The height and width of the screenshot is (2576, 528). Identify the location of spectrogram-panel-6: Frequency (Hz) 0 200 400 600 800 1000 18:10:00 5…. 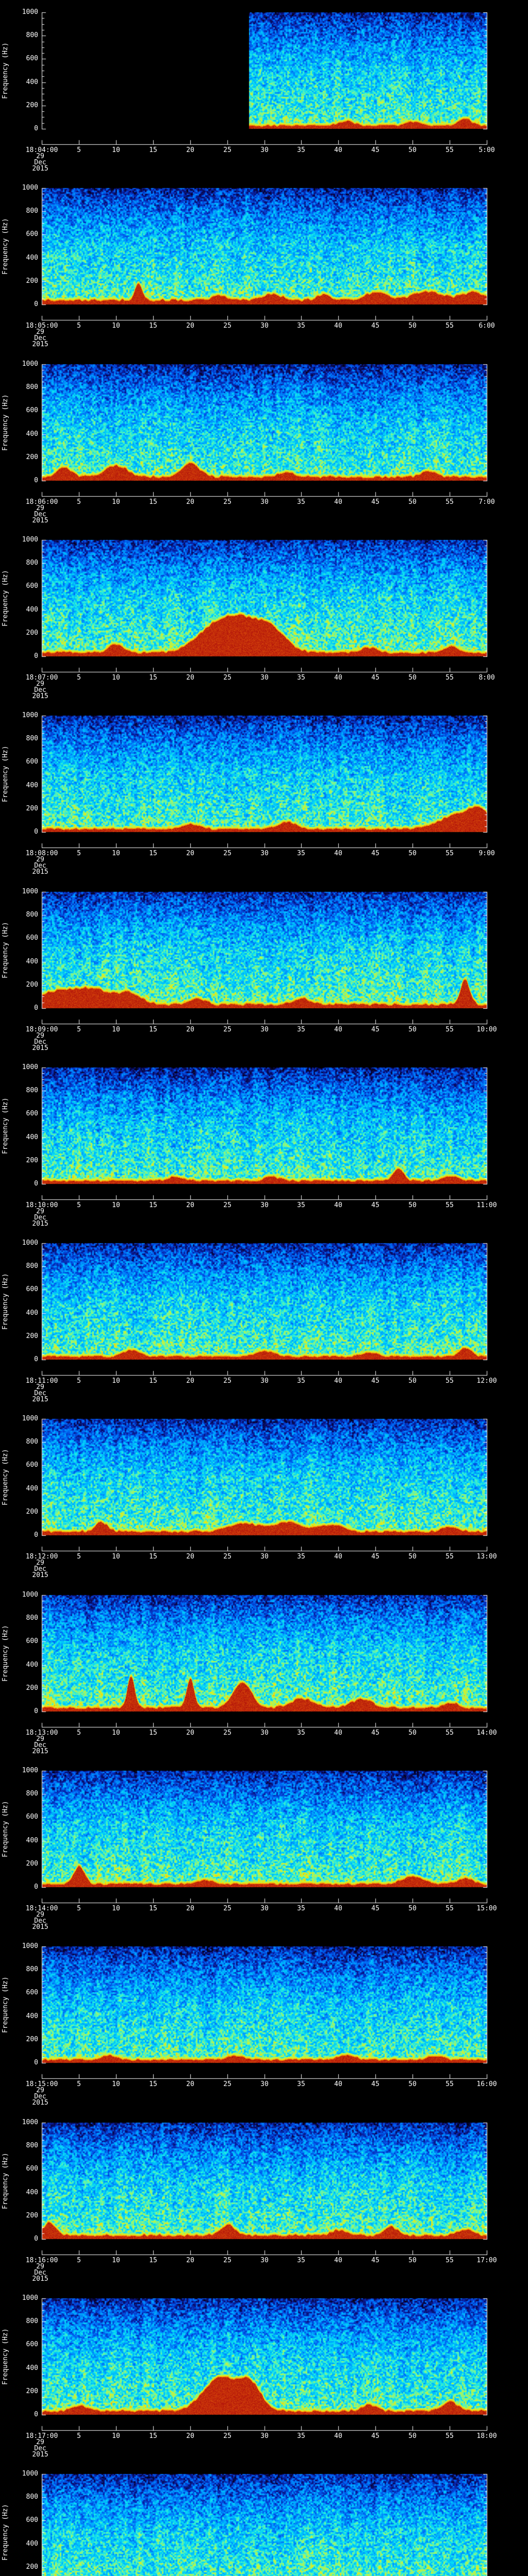
(264, 1143).